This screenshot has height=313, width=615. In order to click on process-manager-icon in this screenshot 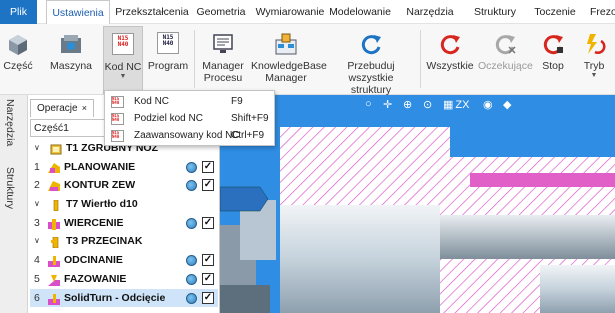, I will do `click(223, 44)`.